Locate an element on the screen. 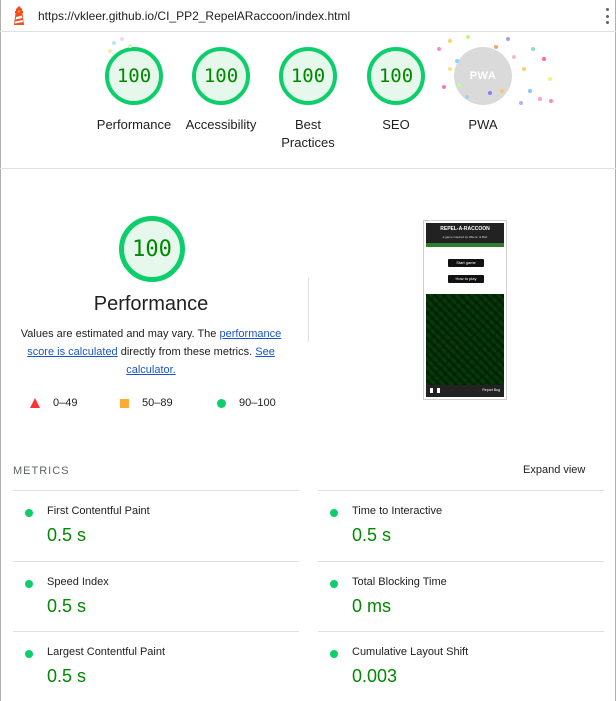 The width and height of the screenshot is (616, 701). metric-total-blocking-time: Total Blocking Time 0 ms is located at coordinates (458, 598).